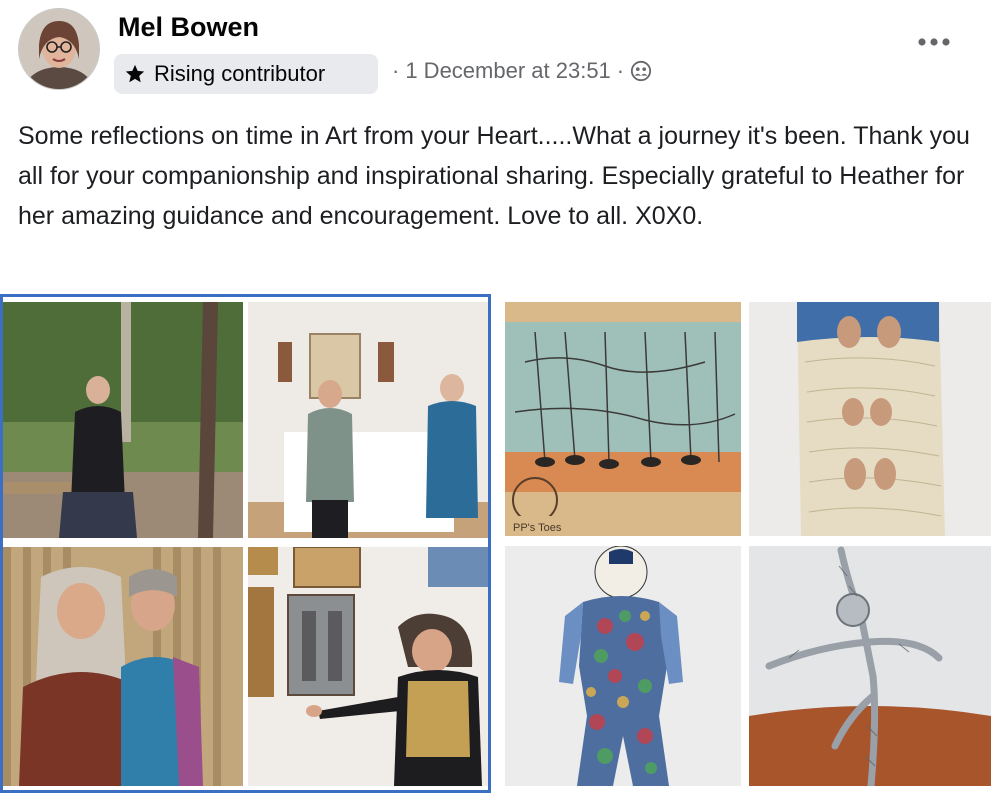  I want to click on photo-woman-seated-garden, so click(123, 420).